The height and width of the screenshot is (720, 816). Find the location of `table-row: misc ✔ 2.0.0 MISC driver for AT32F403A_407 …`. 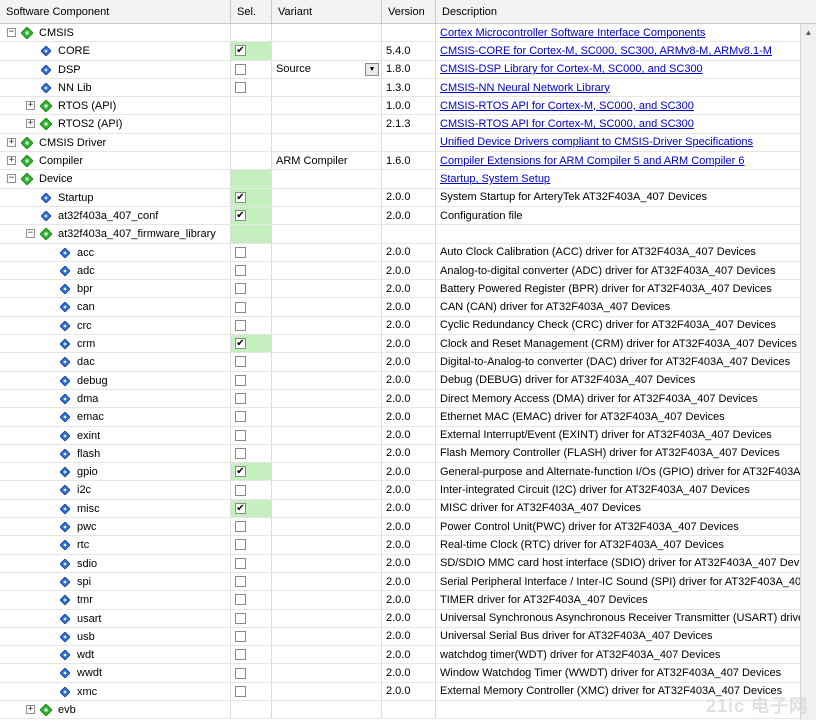

table-row: misc ✔ 2.0.0 MISC driver for AT32F403A_407 … is located at coordinates (400, 509).